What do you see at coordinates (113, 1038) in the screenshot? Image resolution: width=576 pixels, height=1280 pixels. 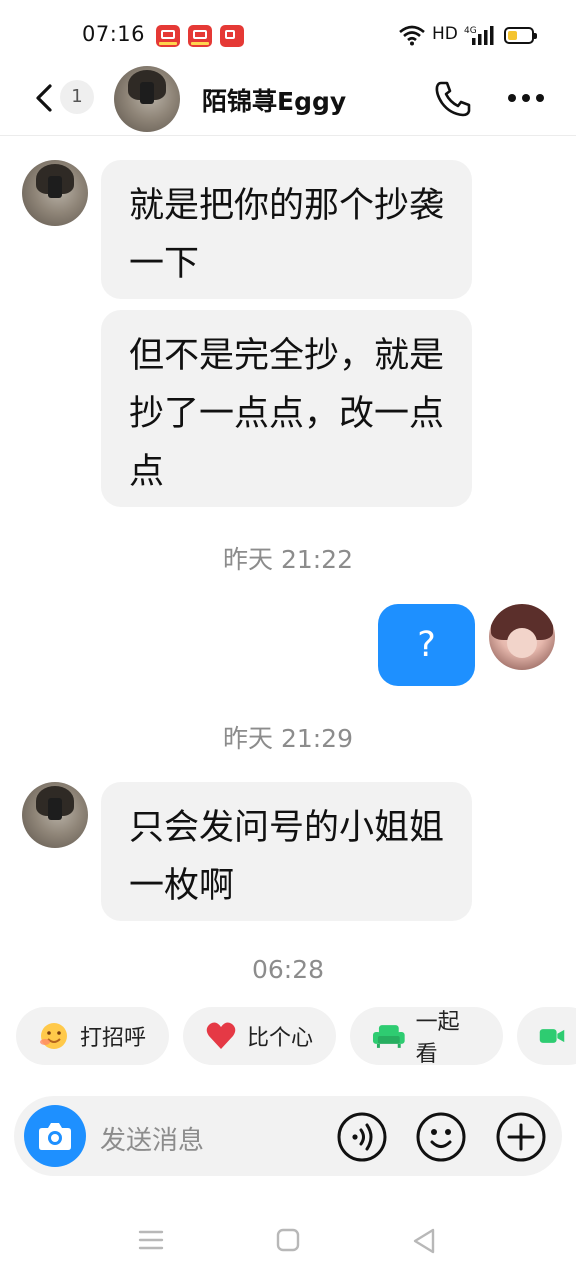 I see `quick-action-label: 打招呼` at bounding box center [113, 1038].